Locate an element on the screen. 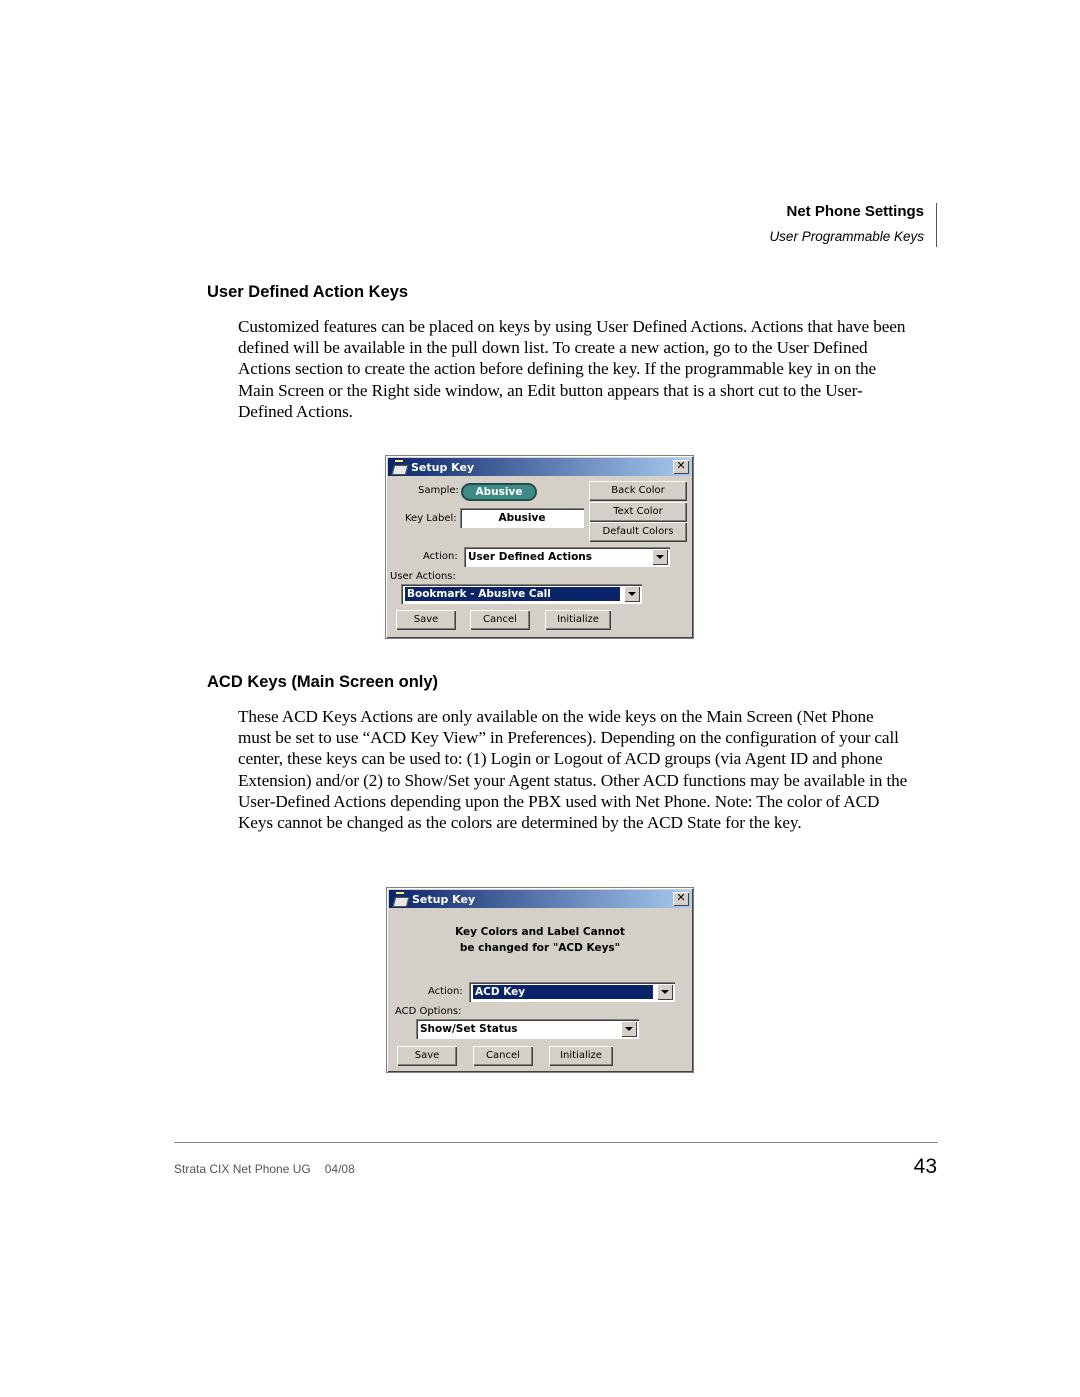 The height and width of the screenshot is (1397, 1080). acd-message-line1: Key Colors and Label Cannot is located at coordinates (540, 932).